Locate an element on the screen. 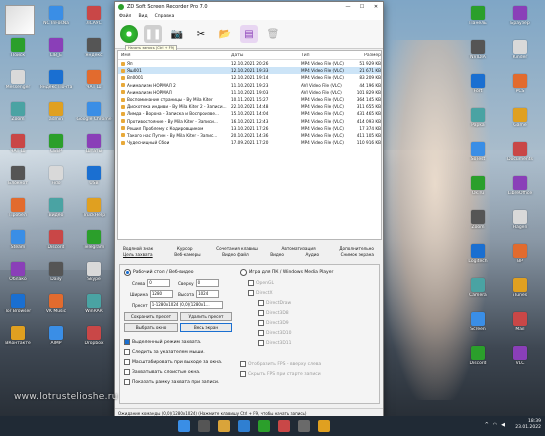 The width and height of the screenshot is (545, 436). terminal-icon is located at coordinates (304, 426).